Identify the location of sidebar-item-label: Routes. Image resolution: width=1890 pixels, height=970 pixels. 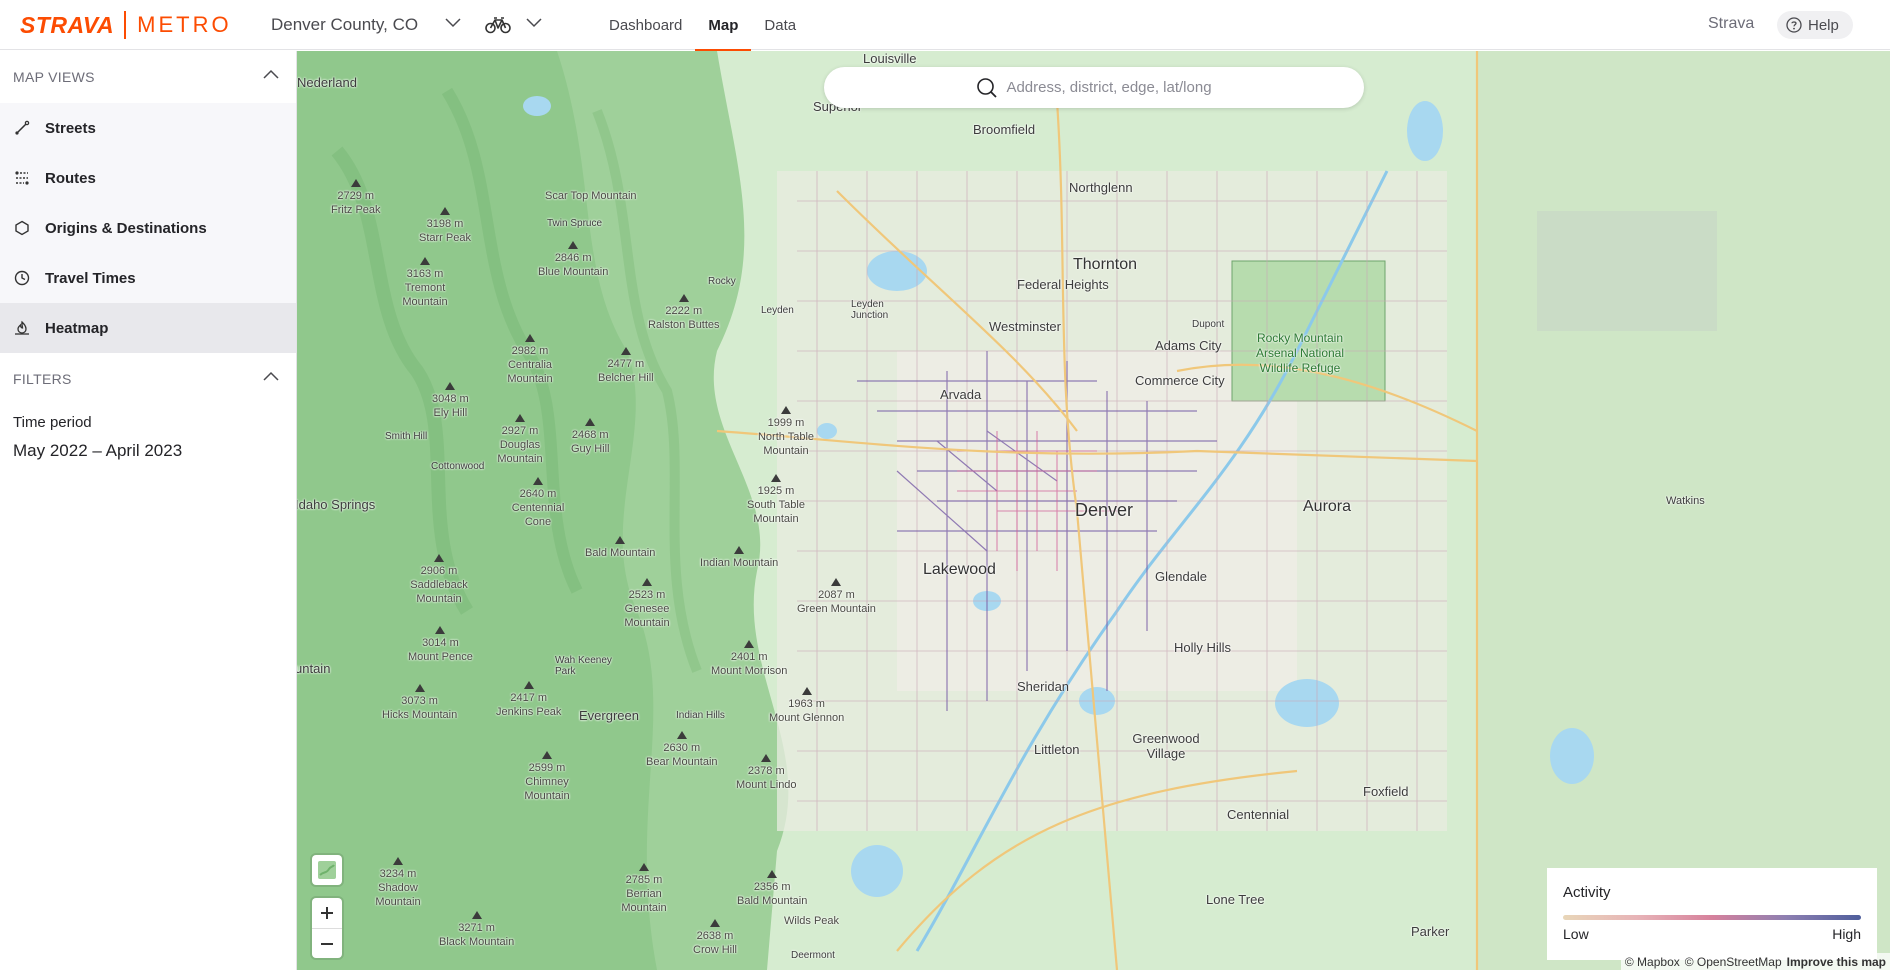
(70, 178).